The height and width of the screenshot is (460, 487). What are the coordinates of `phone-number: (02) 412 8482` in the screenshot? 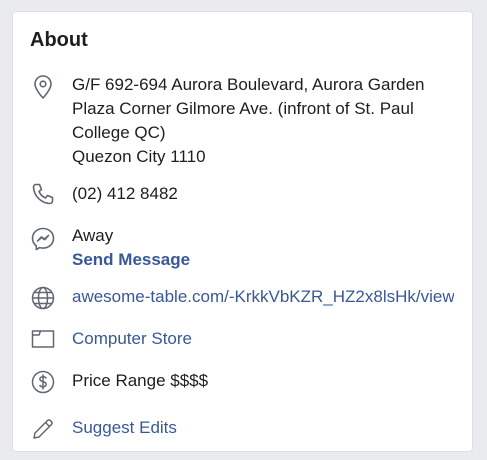 It's located at (125, 193).